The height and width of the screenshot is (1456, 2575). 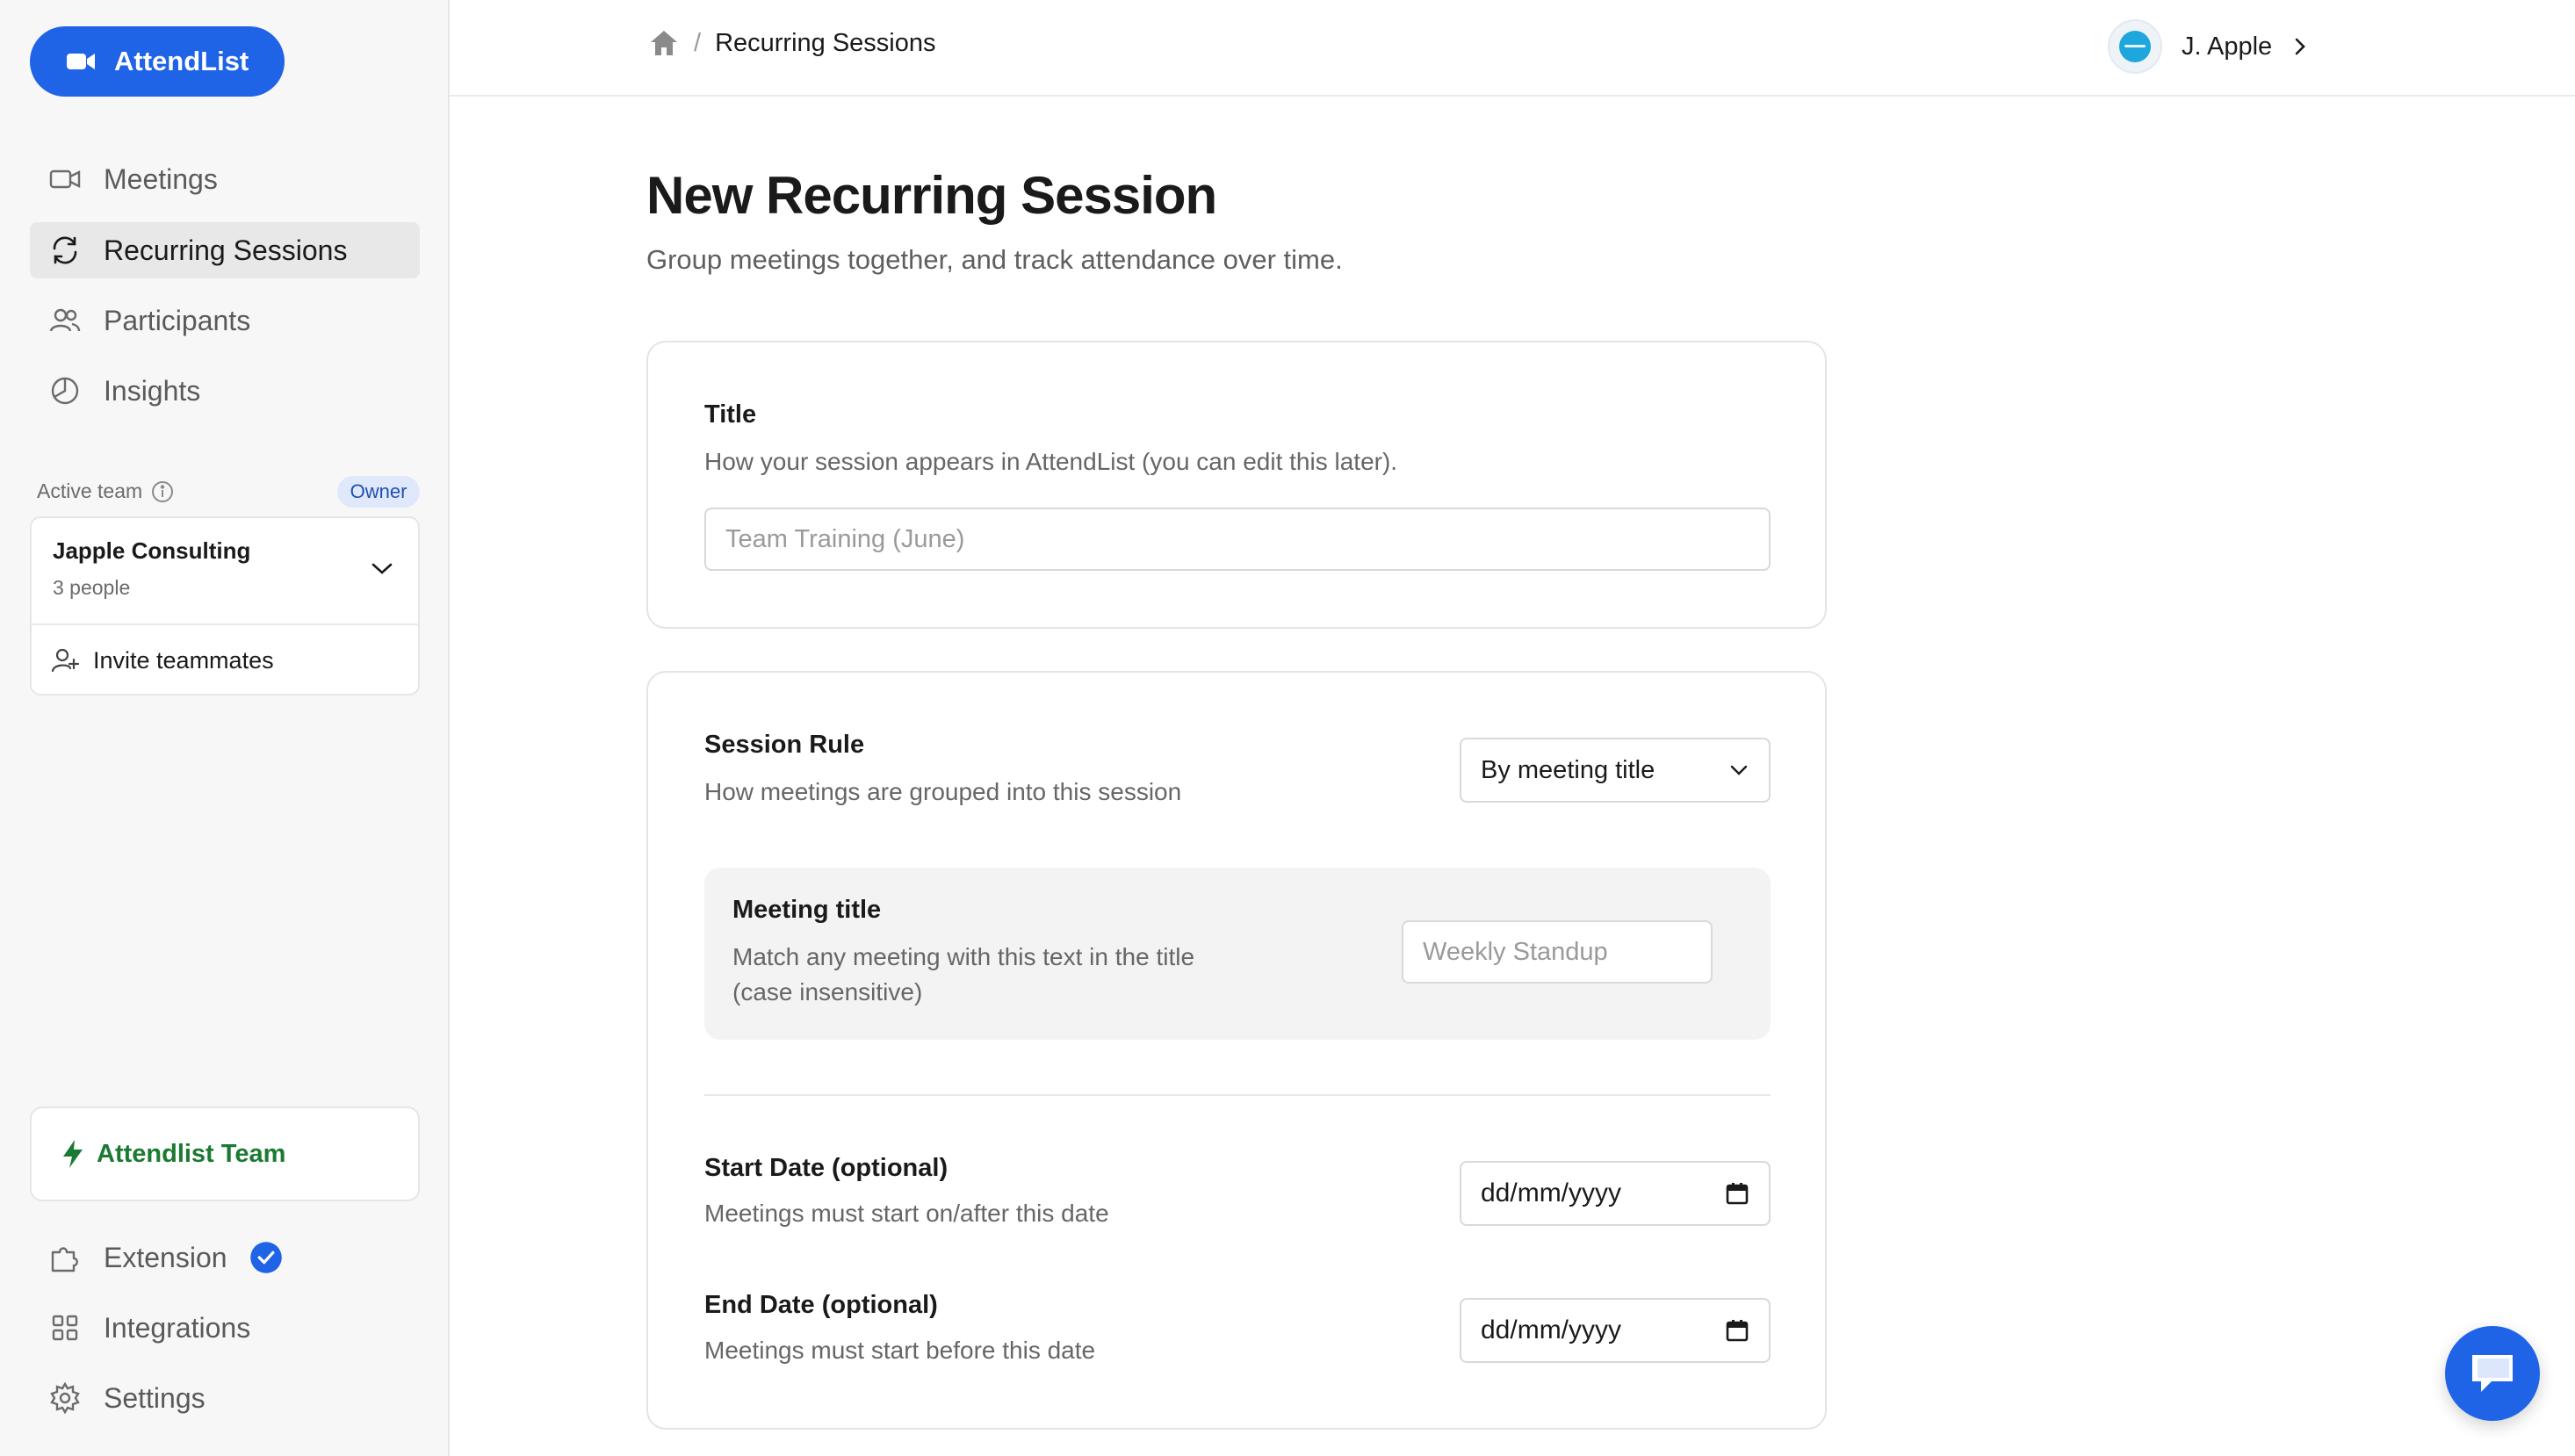 What do you see at coordinates (155, 1397) in the screenshot?
I see `nav-item-label: Settings` at bounding box center [155, 1397].